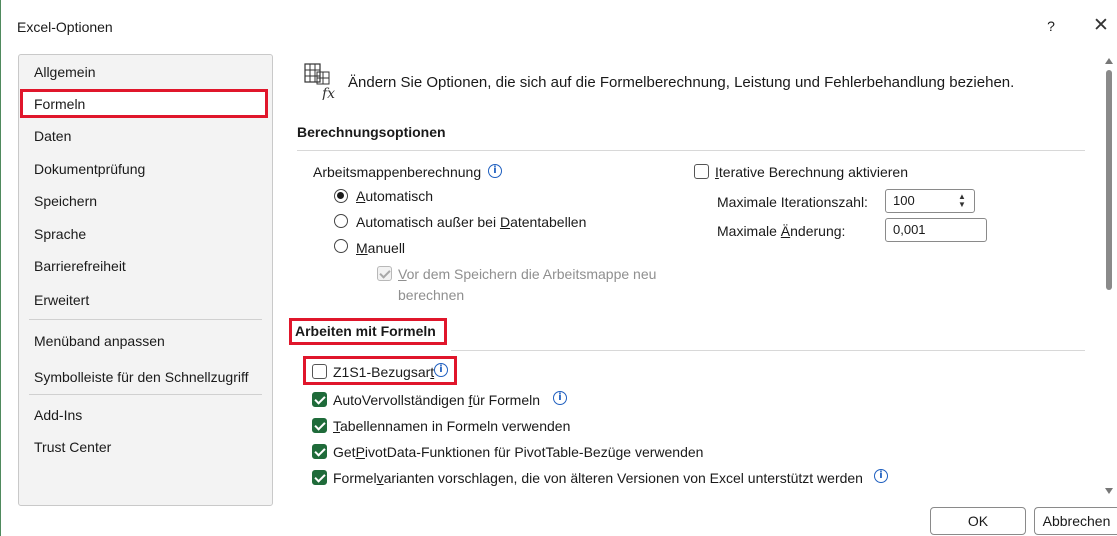  Describe the element at coordinates (371, 132) in the screenshot. I see `section-title-calculation: Berechnungsoptionen` at that location.